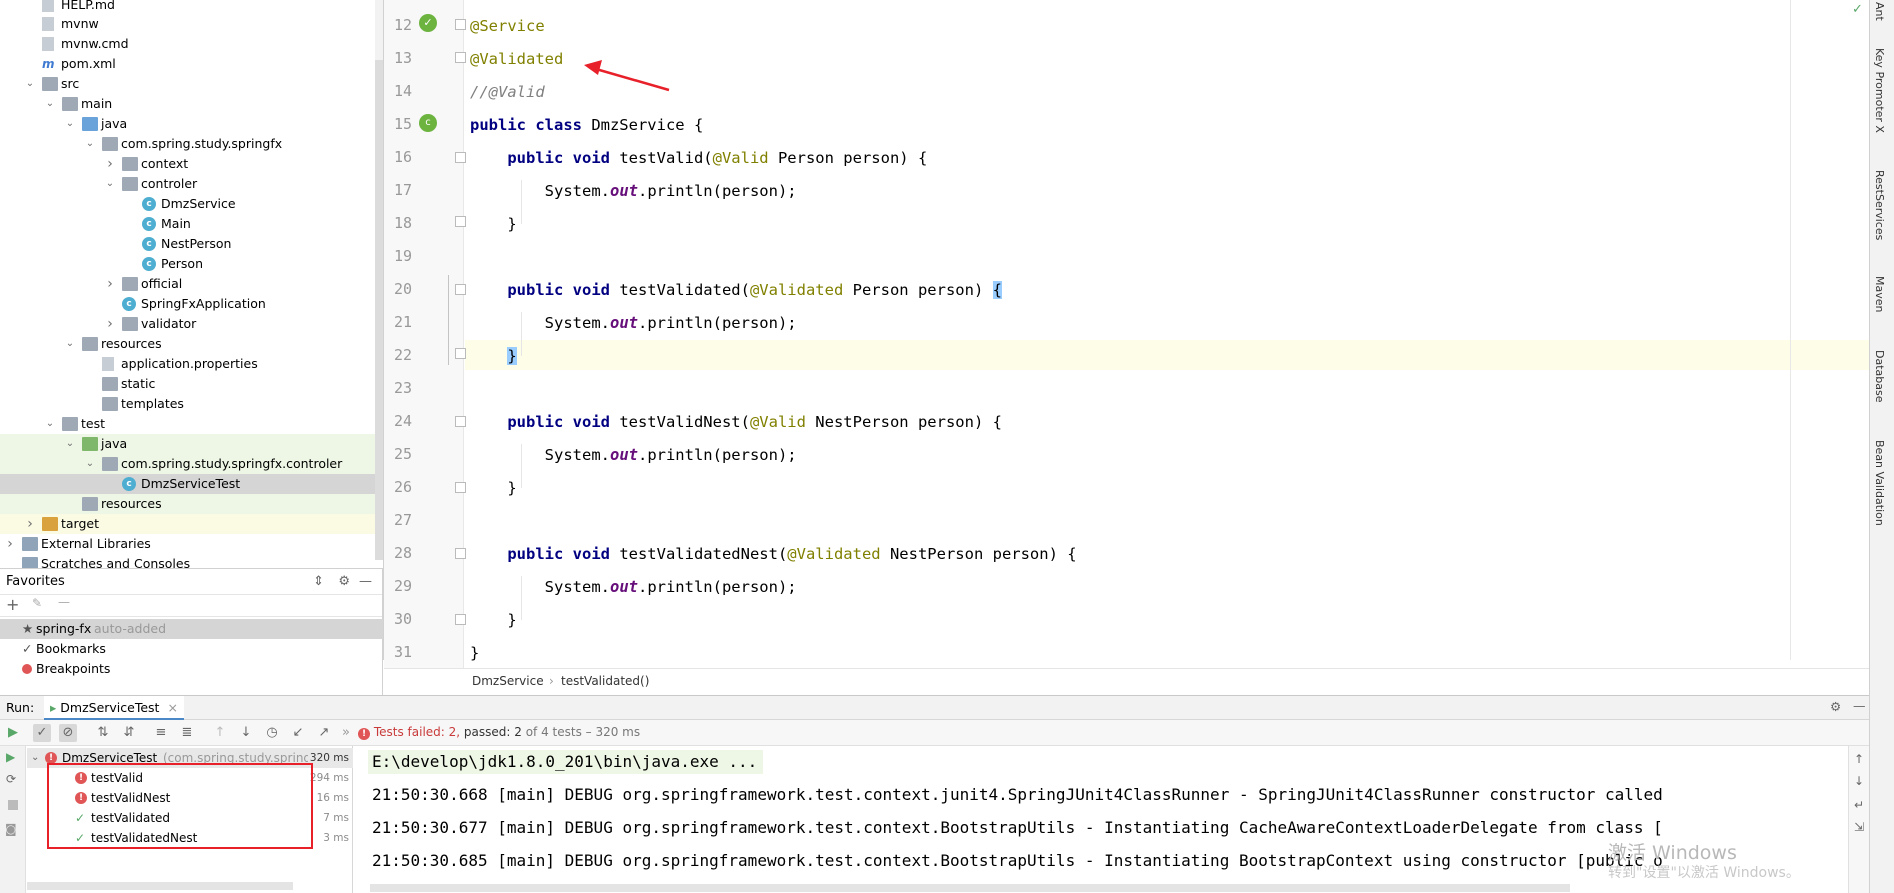  What do you see at coordinates (1859, 759) in the screenshot?
I see `up-icon: ↑` at bounding box center [1859, 759].